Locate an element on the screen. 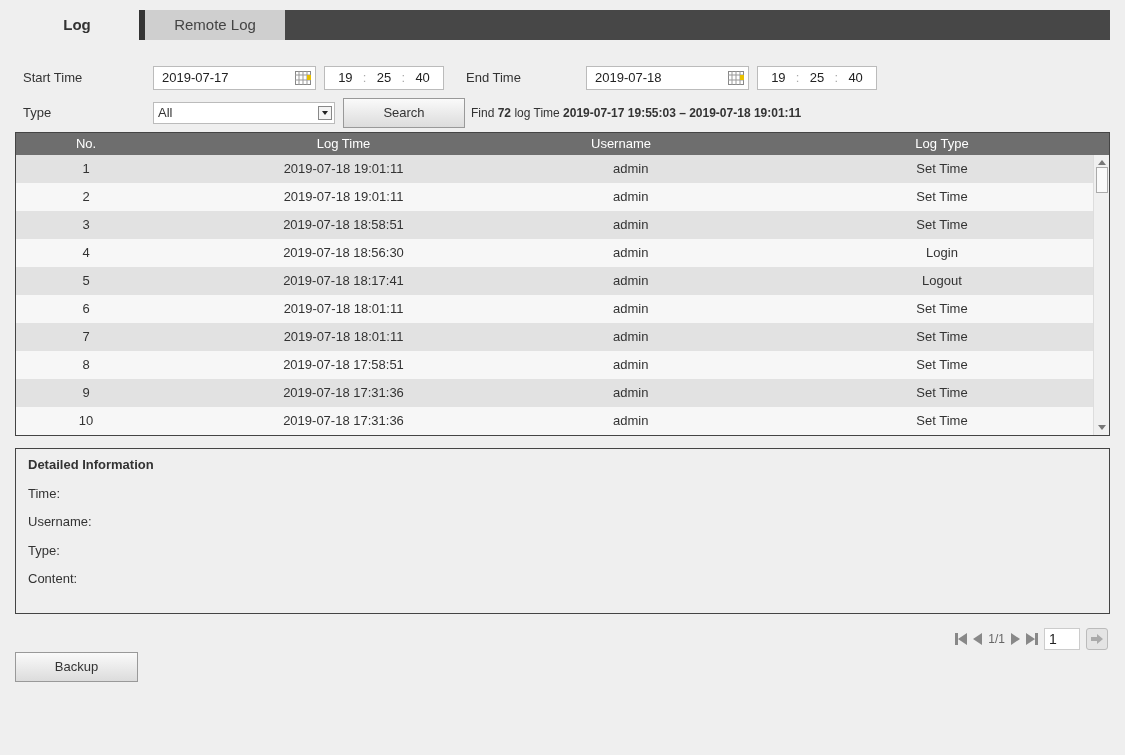 The height and width of the screenshot is (755, 1125). arrow-icon is located at coordinates (1097, 639).